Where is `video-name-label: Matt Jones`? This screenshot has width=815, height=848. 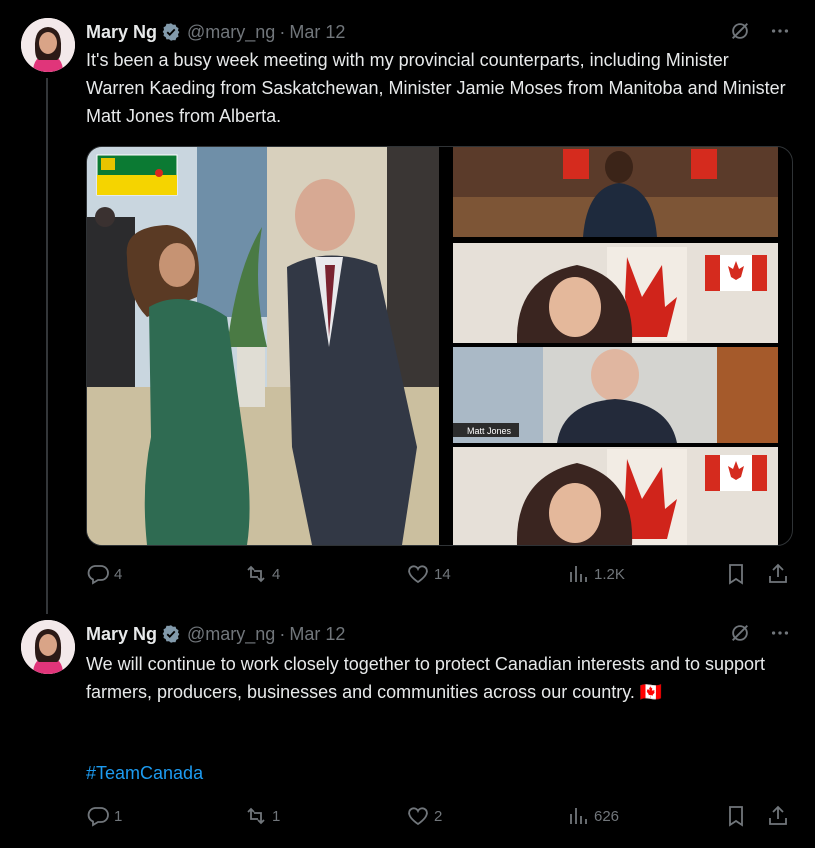
video-name-label: Matt Jones is located at coordinates (489, 431).